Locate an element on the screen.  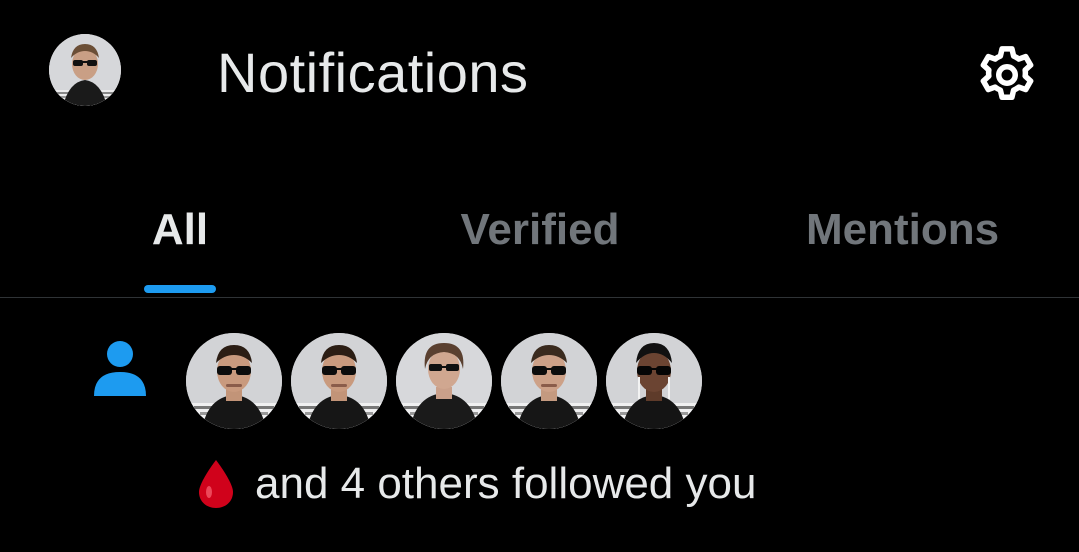
page-title: Notifications is located at coordinates (373, 72).